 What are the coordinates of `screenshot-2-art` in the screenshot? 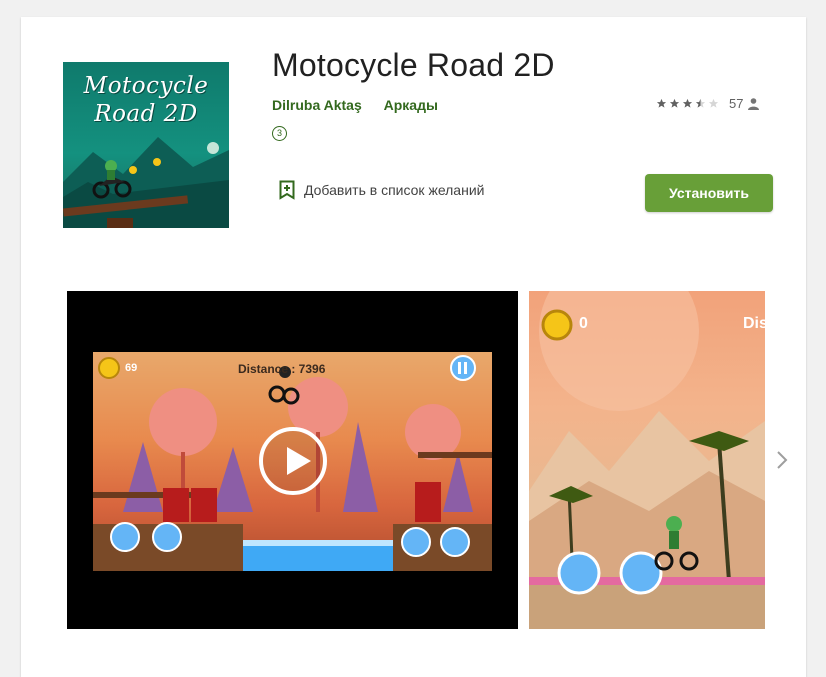 It's located at (647, 460).